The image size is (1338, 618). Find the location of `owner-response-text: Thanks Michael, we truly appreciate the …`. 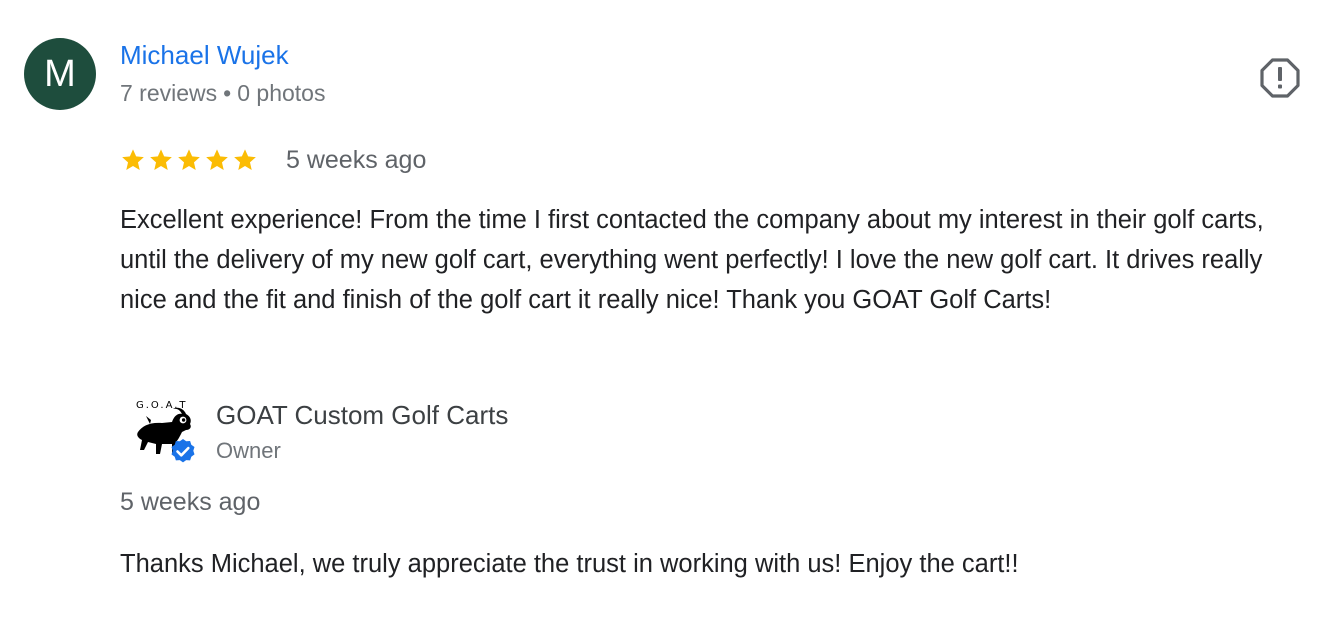

owner-response-text: Thanks Michael, we truly appreciate the … is located at coordinates (569, 564).